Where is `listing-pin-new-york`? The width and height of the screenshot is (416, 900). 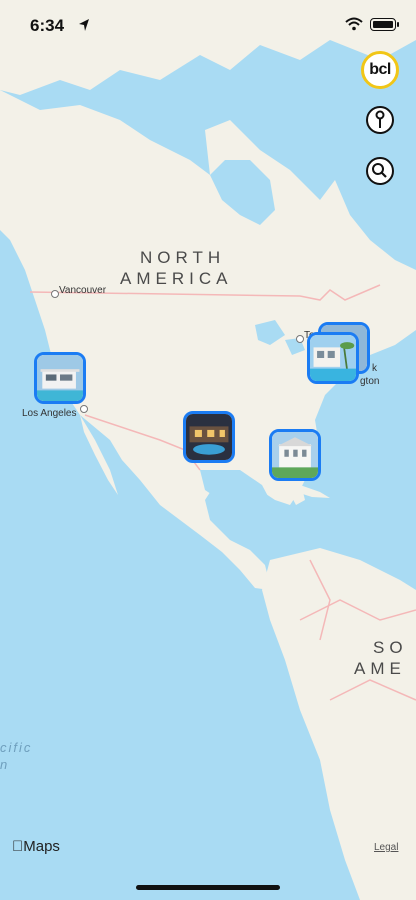
listing-pin-new-york is located at coordinates (333, 358).